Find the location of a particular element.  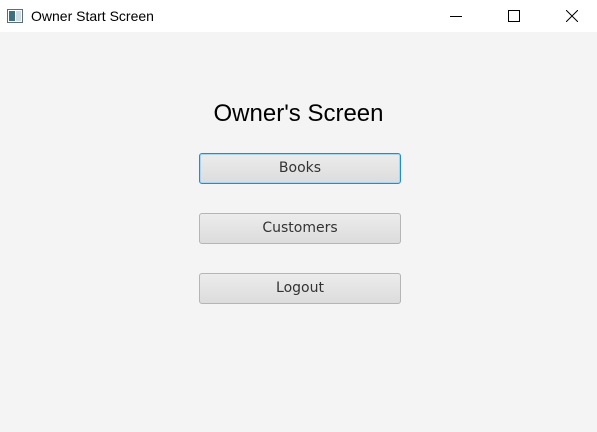

title-bar: Owner Start Screen is located at coordinates (298, 16).